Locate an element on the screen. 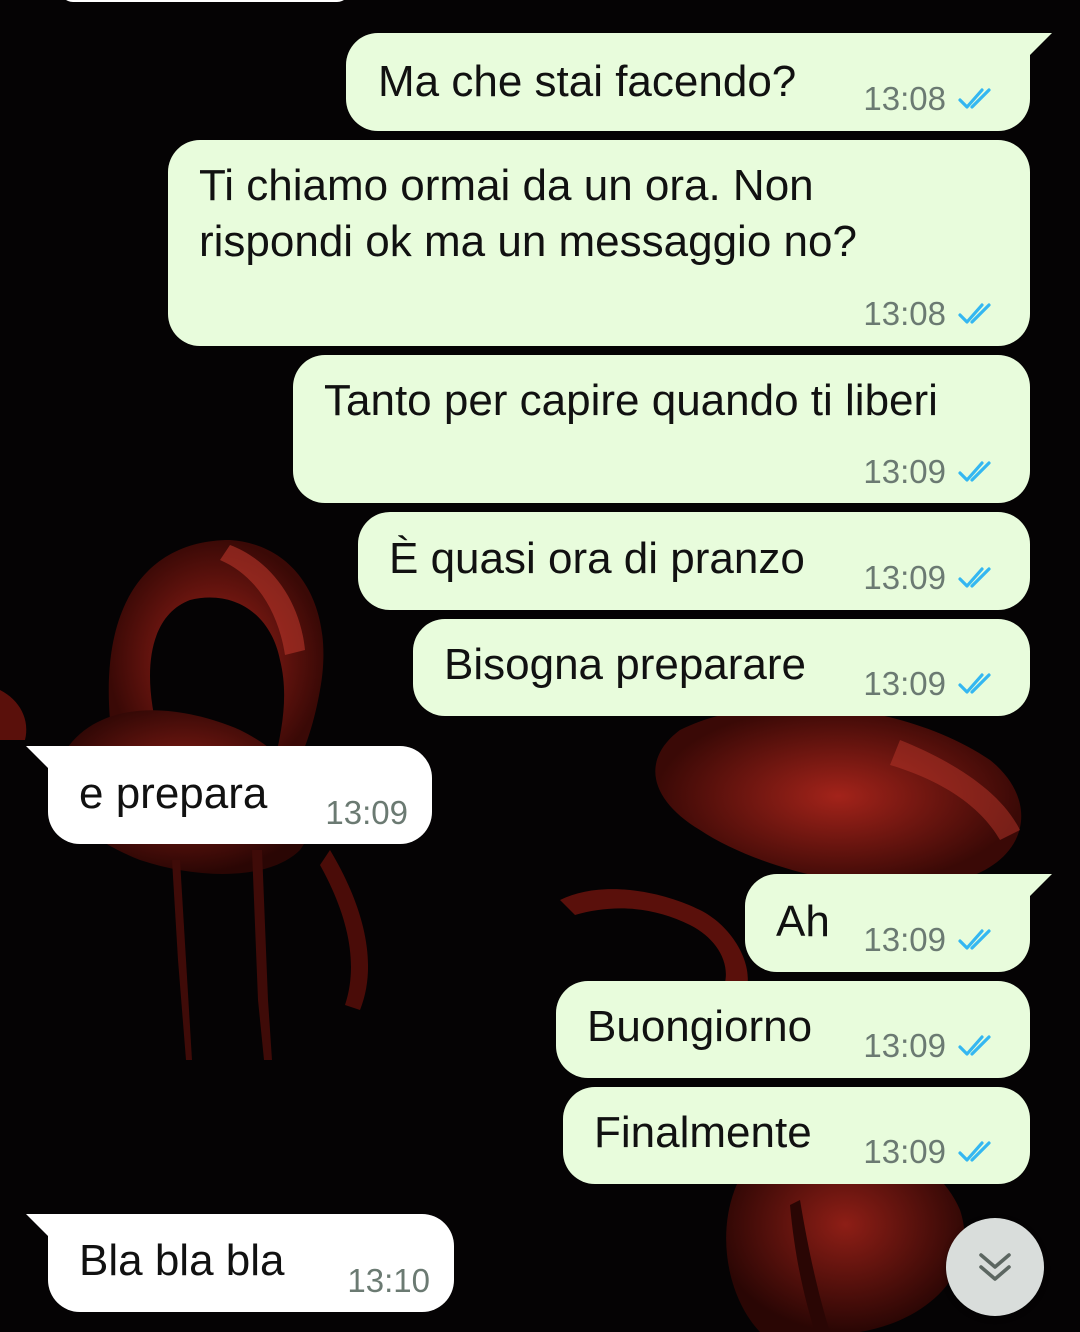 The width and height of the screenshot is (1080, 1332). message-text: Buongiorno is located at coordinates (700, 1026).